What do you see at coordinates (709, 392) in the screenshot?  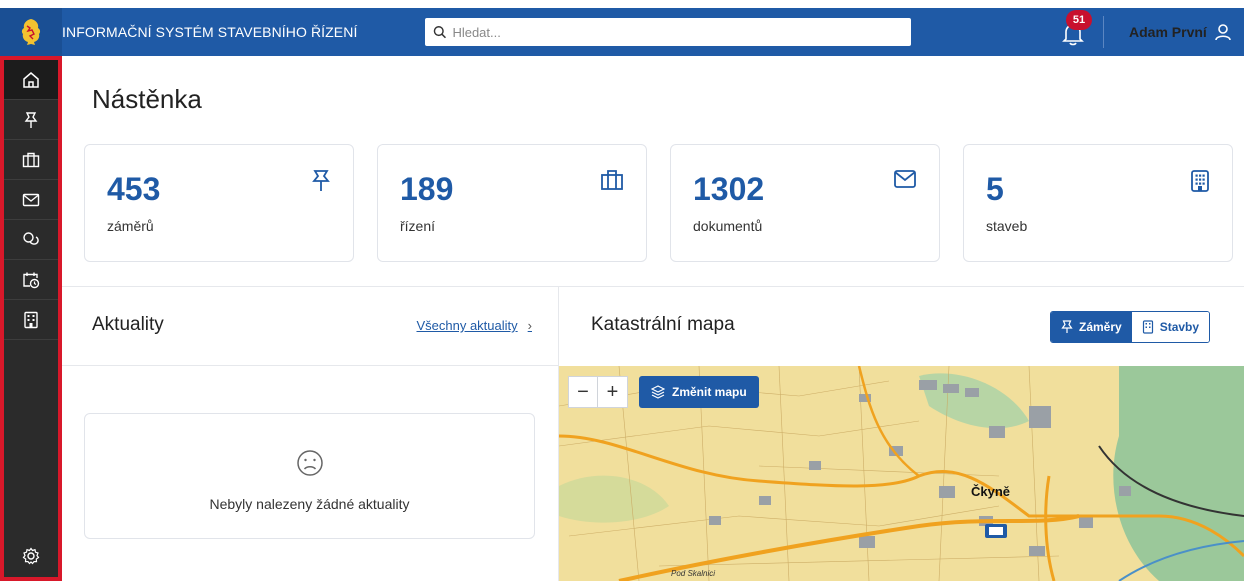 I see `change-map-label: Změnit mapu` at bounding box center [709, 392].